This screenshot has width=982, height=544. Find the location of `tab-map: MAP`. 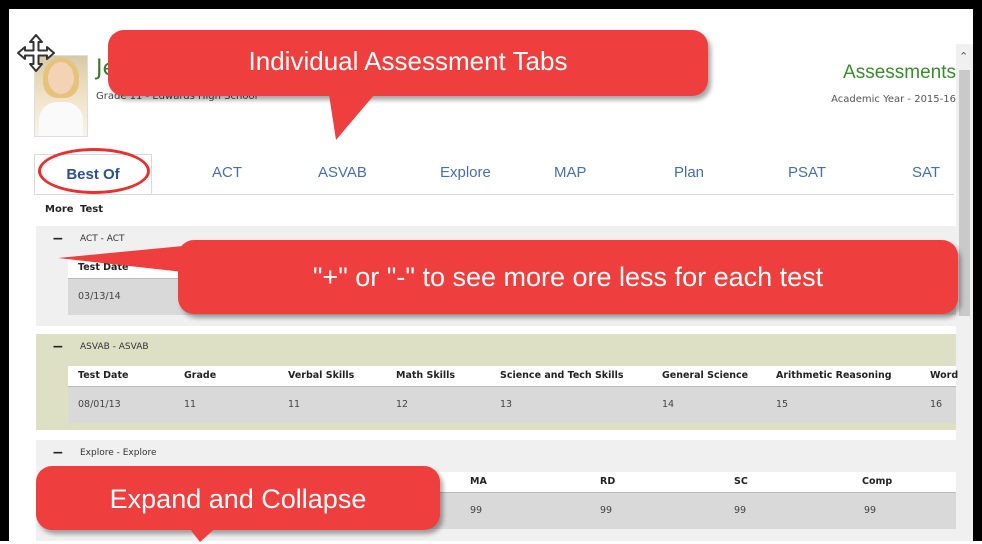

tab-map: MAP is located at coordinates (570, 172).